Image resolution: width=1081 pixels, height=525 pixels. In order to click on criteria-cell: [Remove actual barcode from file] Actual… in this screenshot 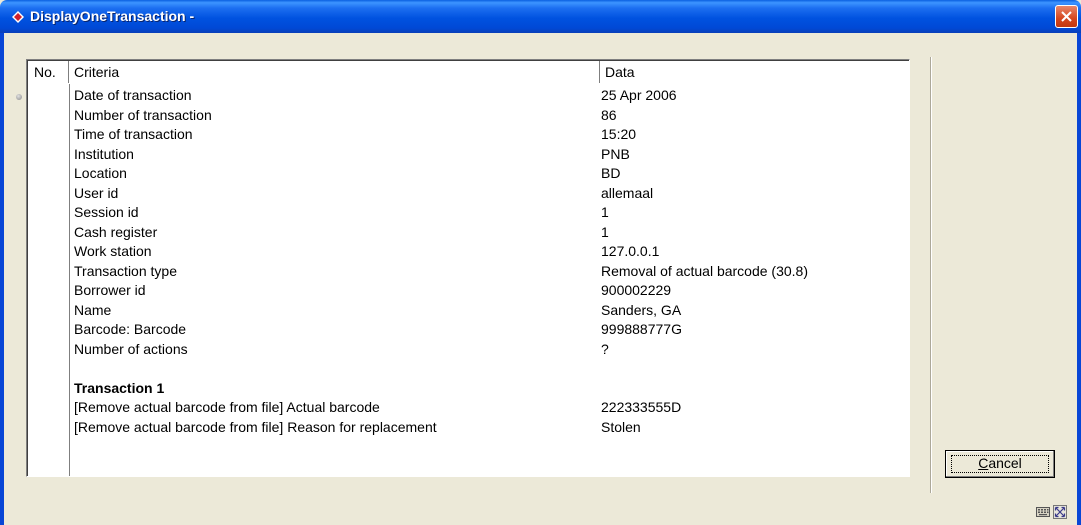, I will do `click(227, 407)`.